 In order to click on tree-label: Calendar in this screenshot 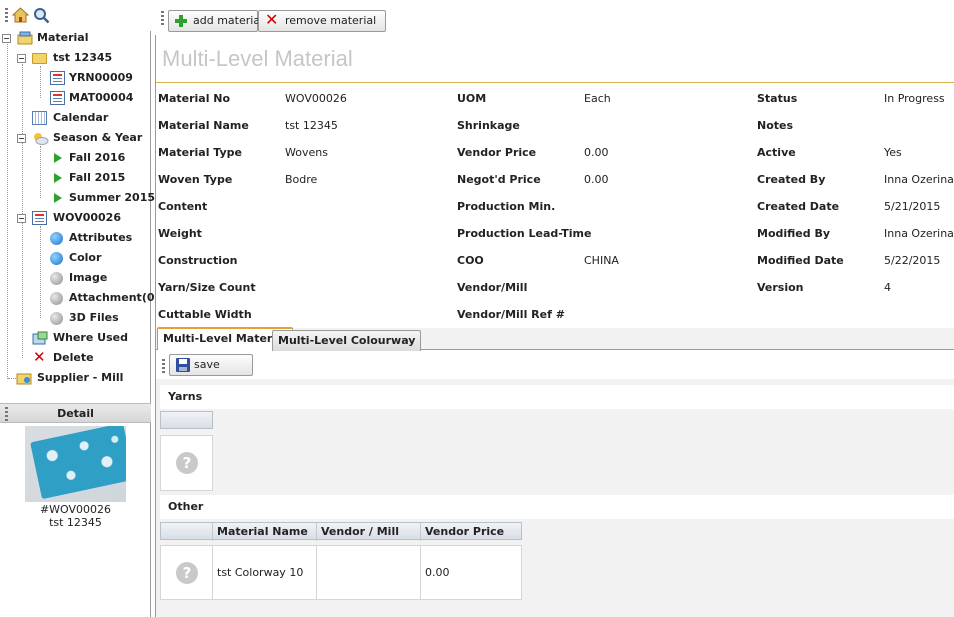, I will do `click(81, 117)`.